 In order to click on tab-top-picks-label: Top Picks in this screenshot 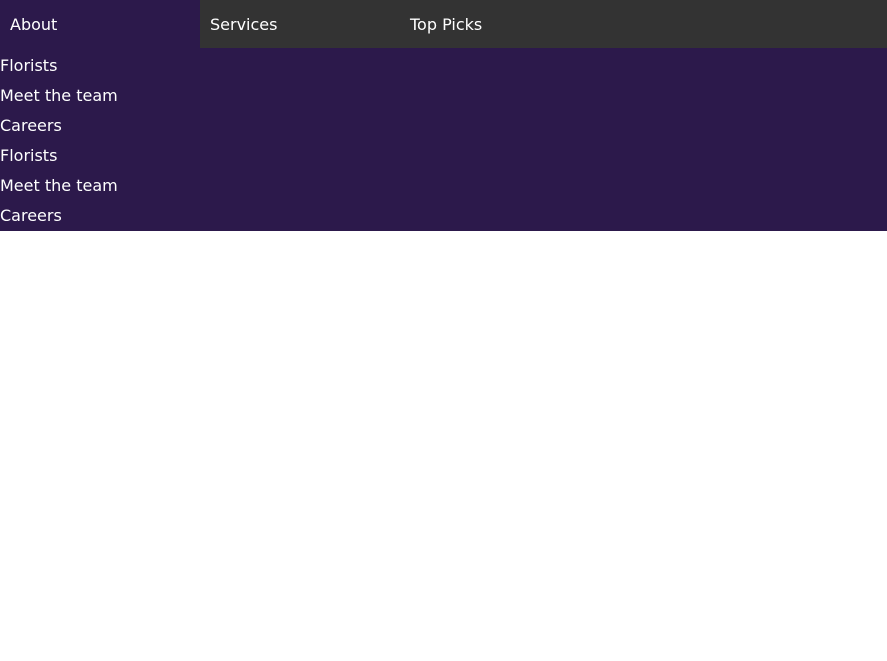, I will do `click(446, 24)`.